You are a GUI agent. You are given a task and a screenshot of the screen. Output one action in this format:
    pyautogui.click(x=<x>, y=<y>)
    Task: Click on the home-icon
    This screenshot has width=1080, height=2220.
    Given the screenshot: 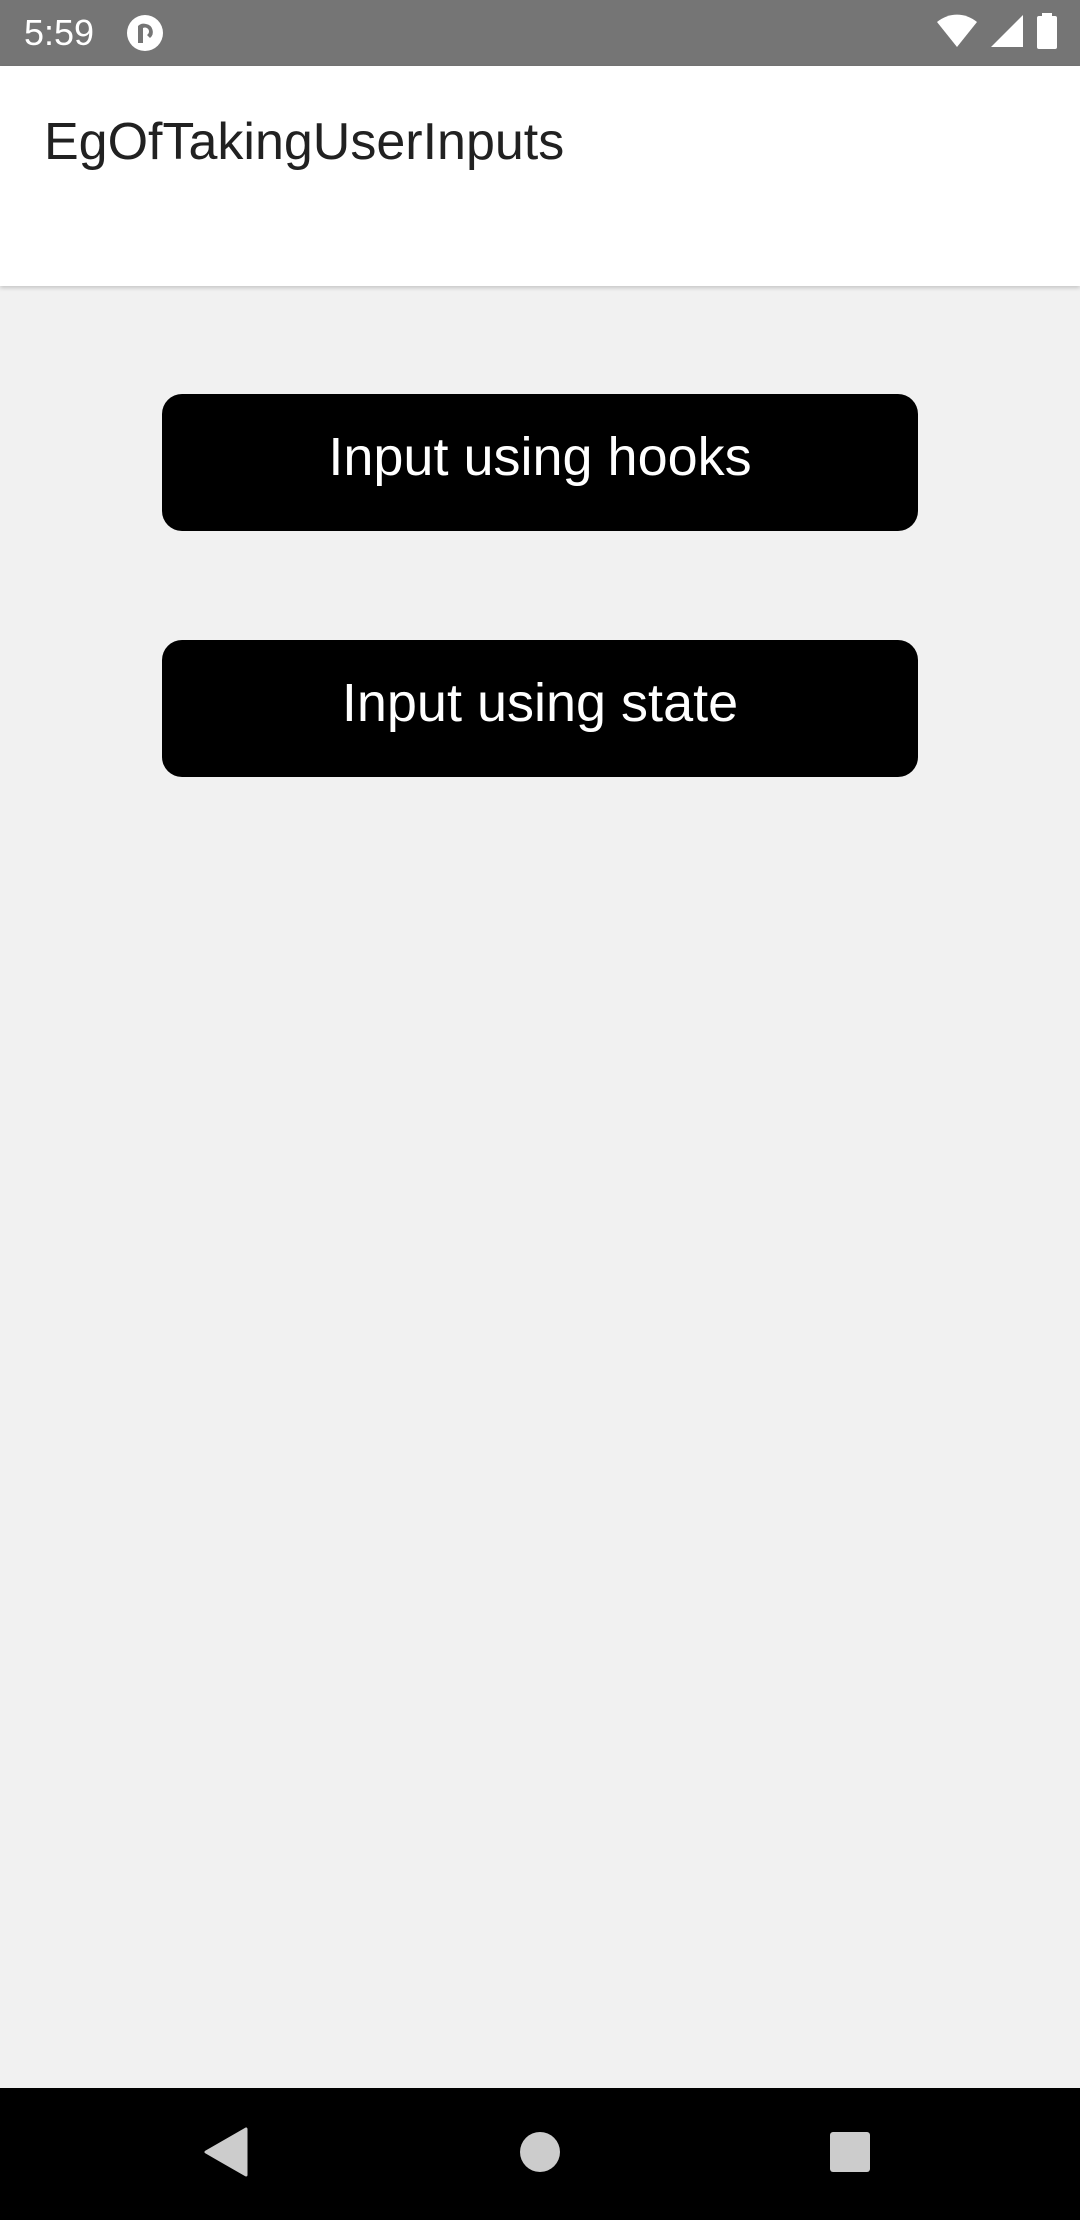 What is the action you would take?
    pyautogui.click(x=540, y=2154)
    